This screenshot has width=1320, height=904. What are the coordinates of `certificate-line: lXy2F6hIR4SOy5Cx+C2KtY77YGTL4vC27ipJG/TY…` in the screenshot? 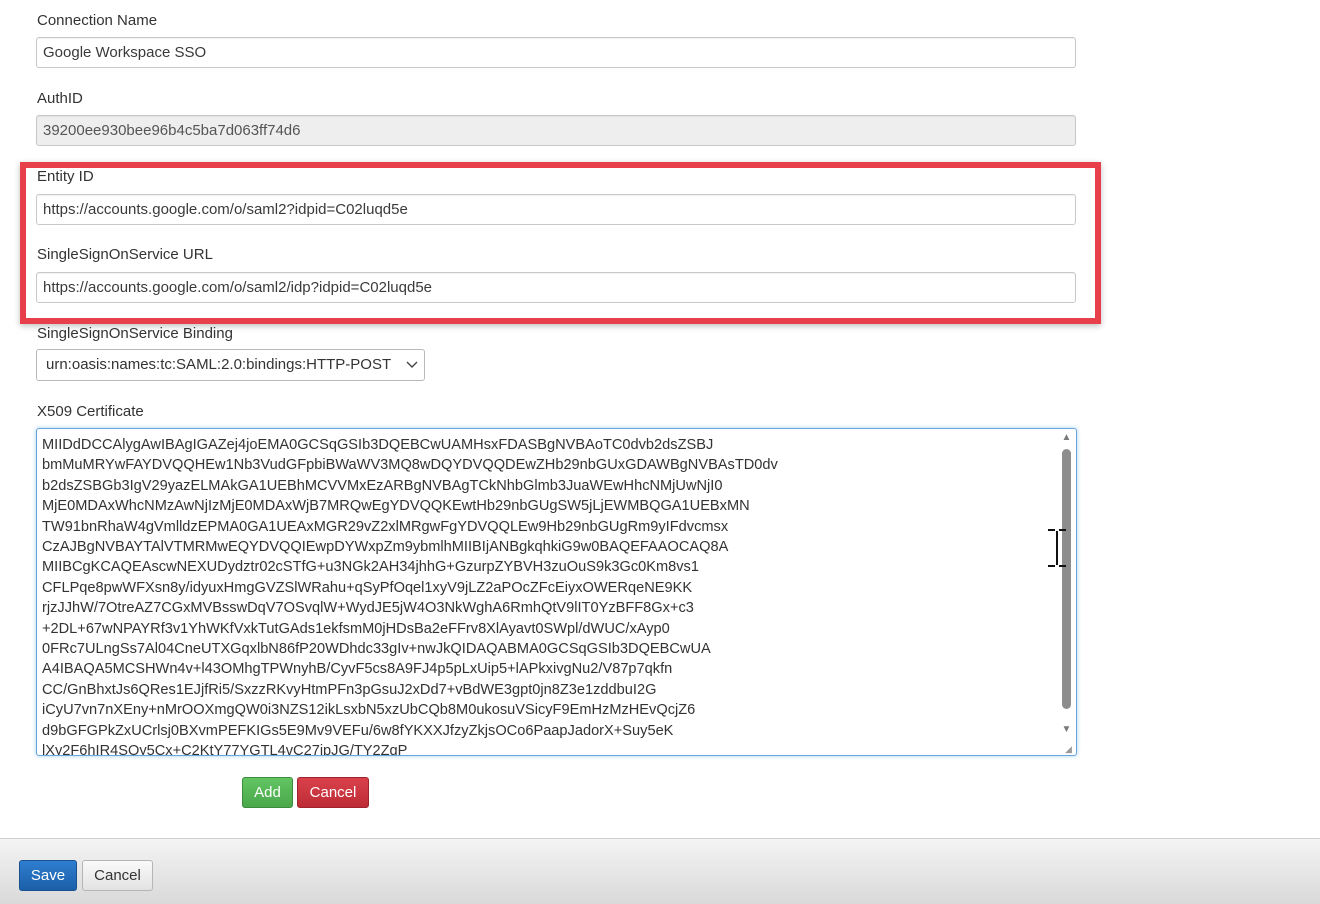 It's located at (225, 749).